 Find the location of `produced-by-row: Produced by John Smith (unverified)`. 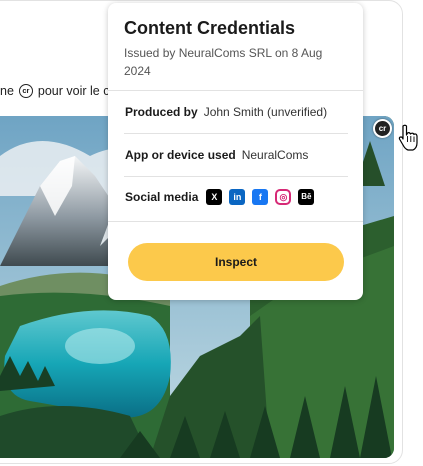

produced-by-row: Produced by John Smith (unverified) is located at coordinates (226, 112).